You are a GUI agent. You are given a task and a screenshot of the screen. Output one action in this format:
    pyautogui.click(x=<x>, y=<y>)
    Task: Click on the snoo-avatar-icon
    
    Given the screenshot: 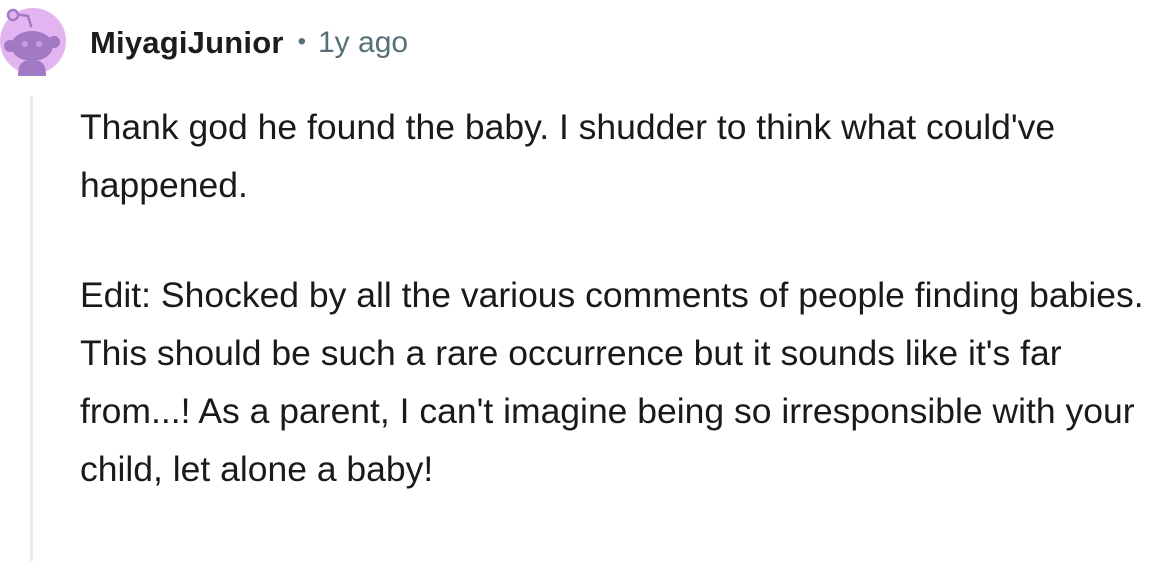 What is the action you would take?
    pyautogui.click(x=33, y=42)
    